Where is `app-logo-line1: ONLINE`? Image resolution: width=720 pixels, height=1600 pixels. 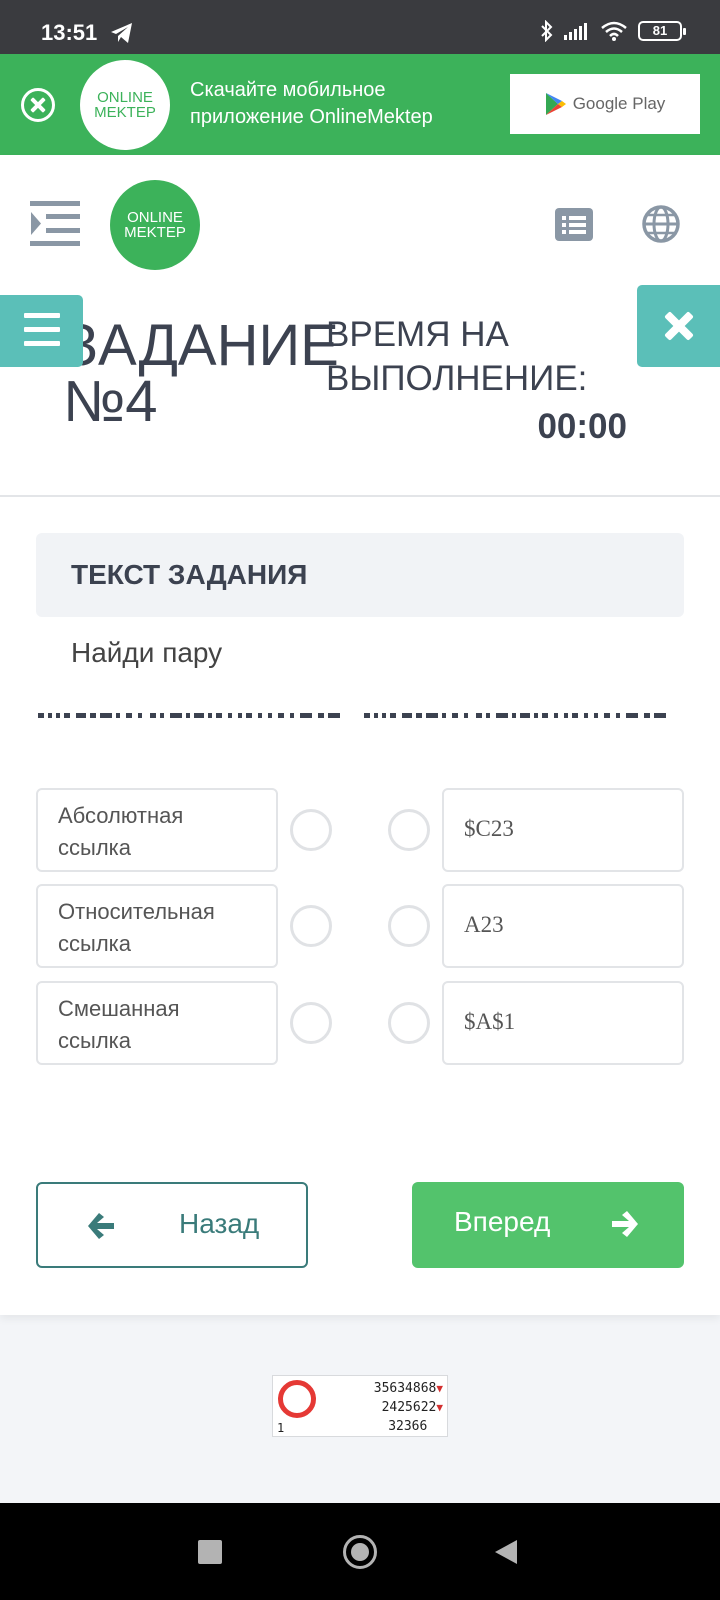 app-logo-line1: ONLINE is located at coordinates (155, 217).